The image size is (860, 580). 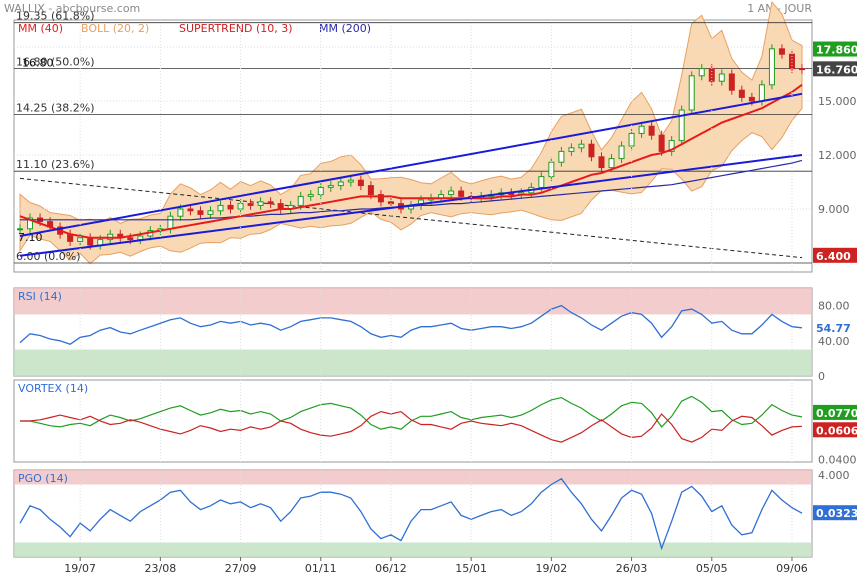 What do you see at coordinates (55, 16) in the screenshot?
I see `fib-level-label: 19.35 (61.8%)` at bounding box center [55, 16].